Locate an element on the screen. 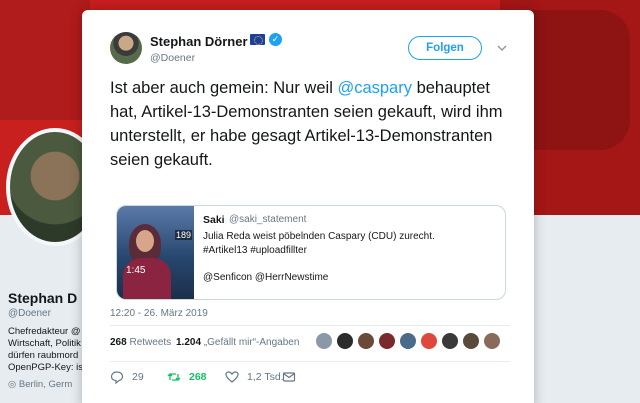 The width and height of the screenshot is (640, 403). verified-icon: ✓ is located at coordinates (275, 39).